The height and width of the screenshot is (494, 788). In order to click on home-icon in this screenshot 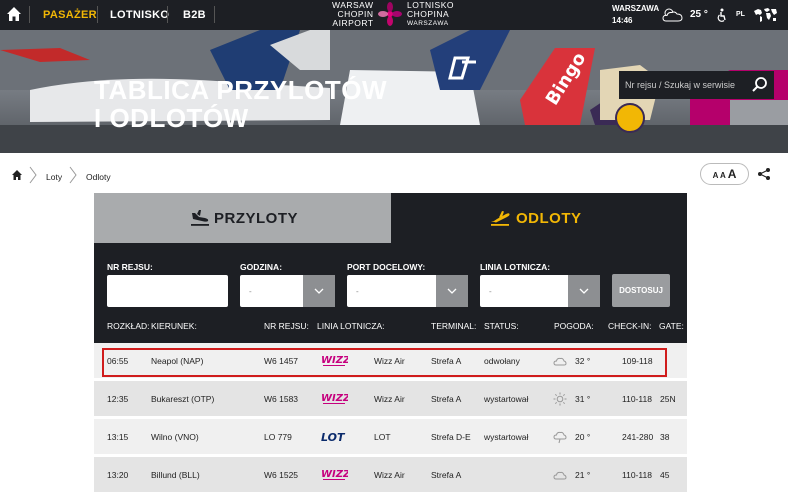, I will do `click(14, 14)`.